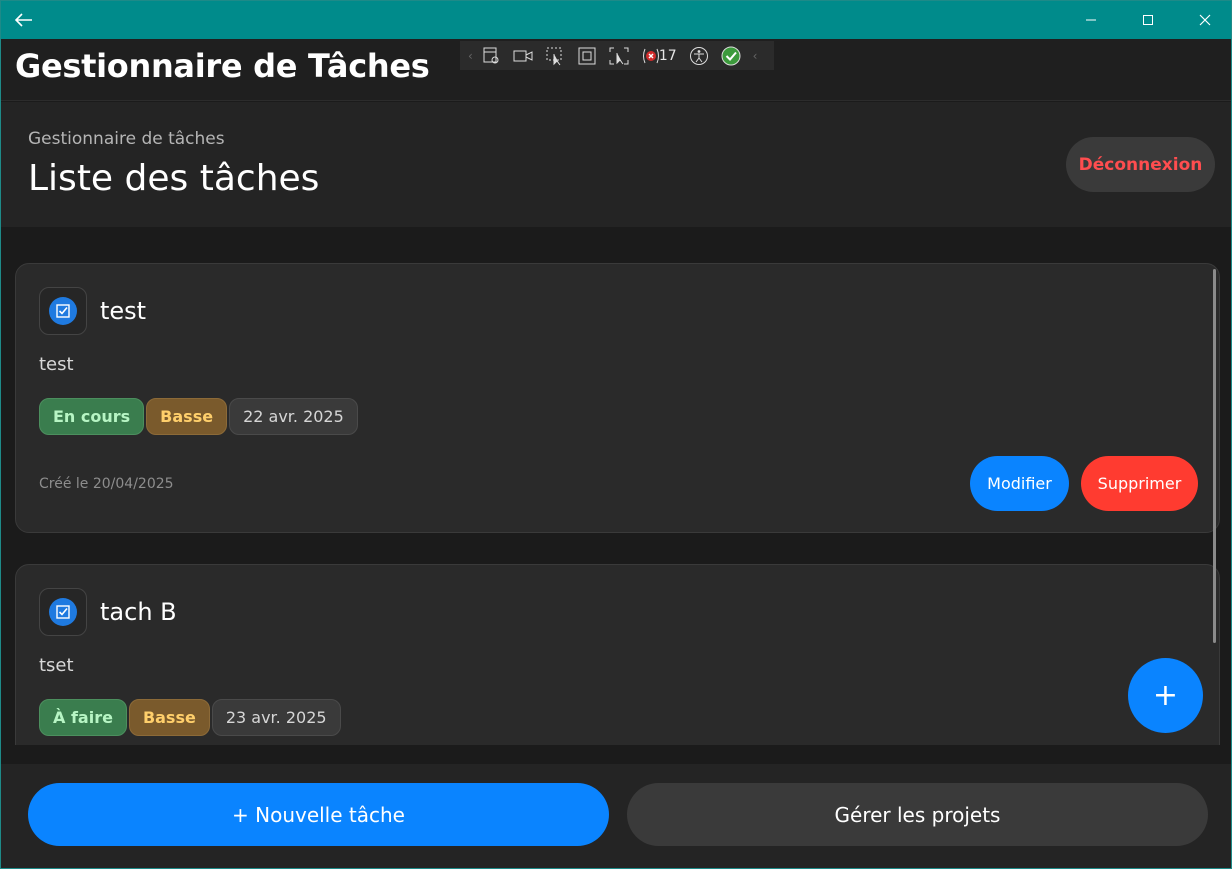 Image resolution: width=1232 pixels, height=869 pixels. I want to click on maximize-button, so click(1147, 20).